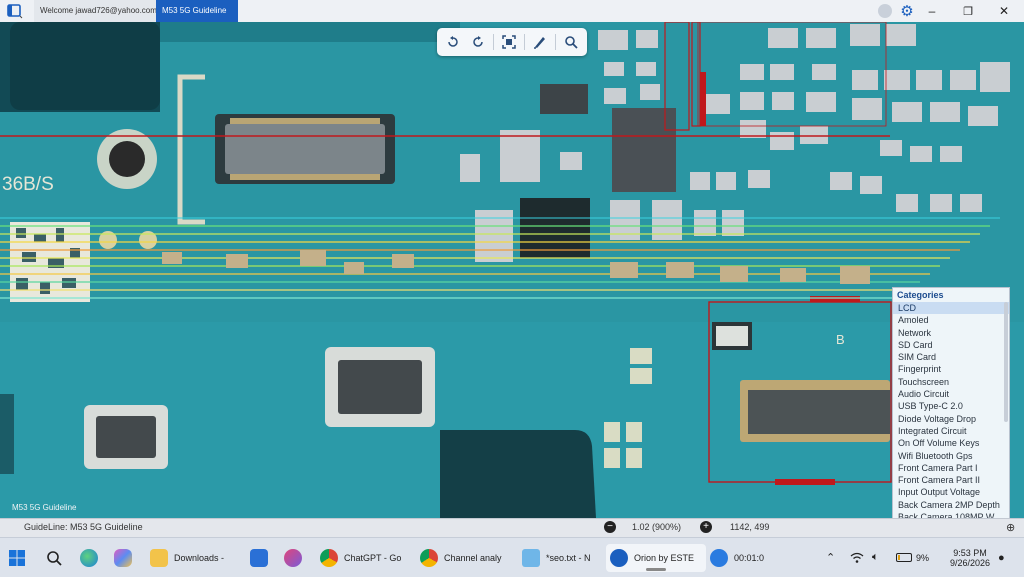 Image resolution: width=1024 pixels, height=577 pixels. I want to click on app-menu-icon, so click(15, 11).